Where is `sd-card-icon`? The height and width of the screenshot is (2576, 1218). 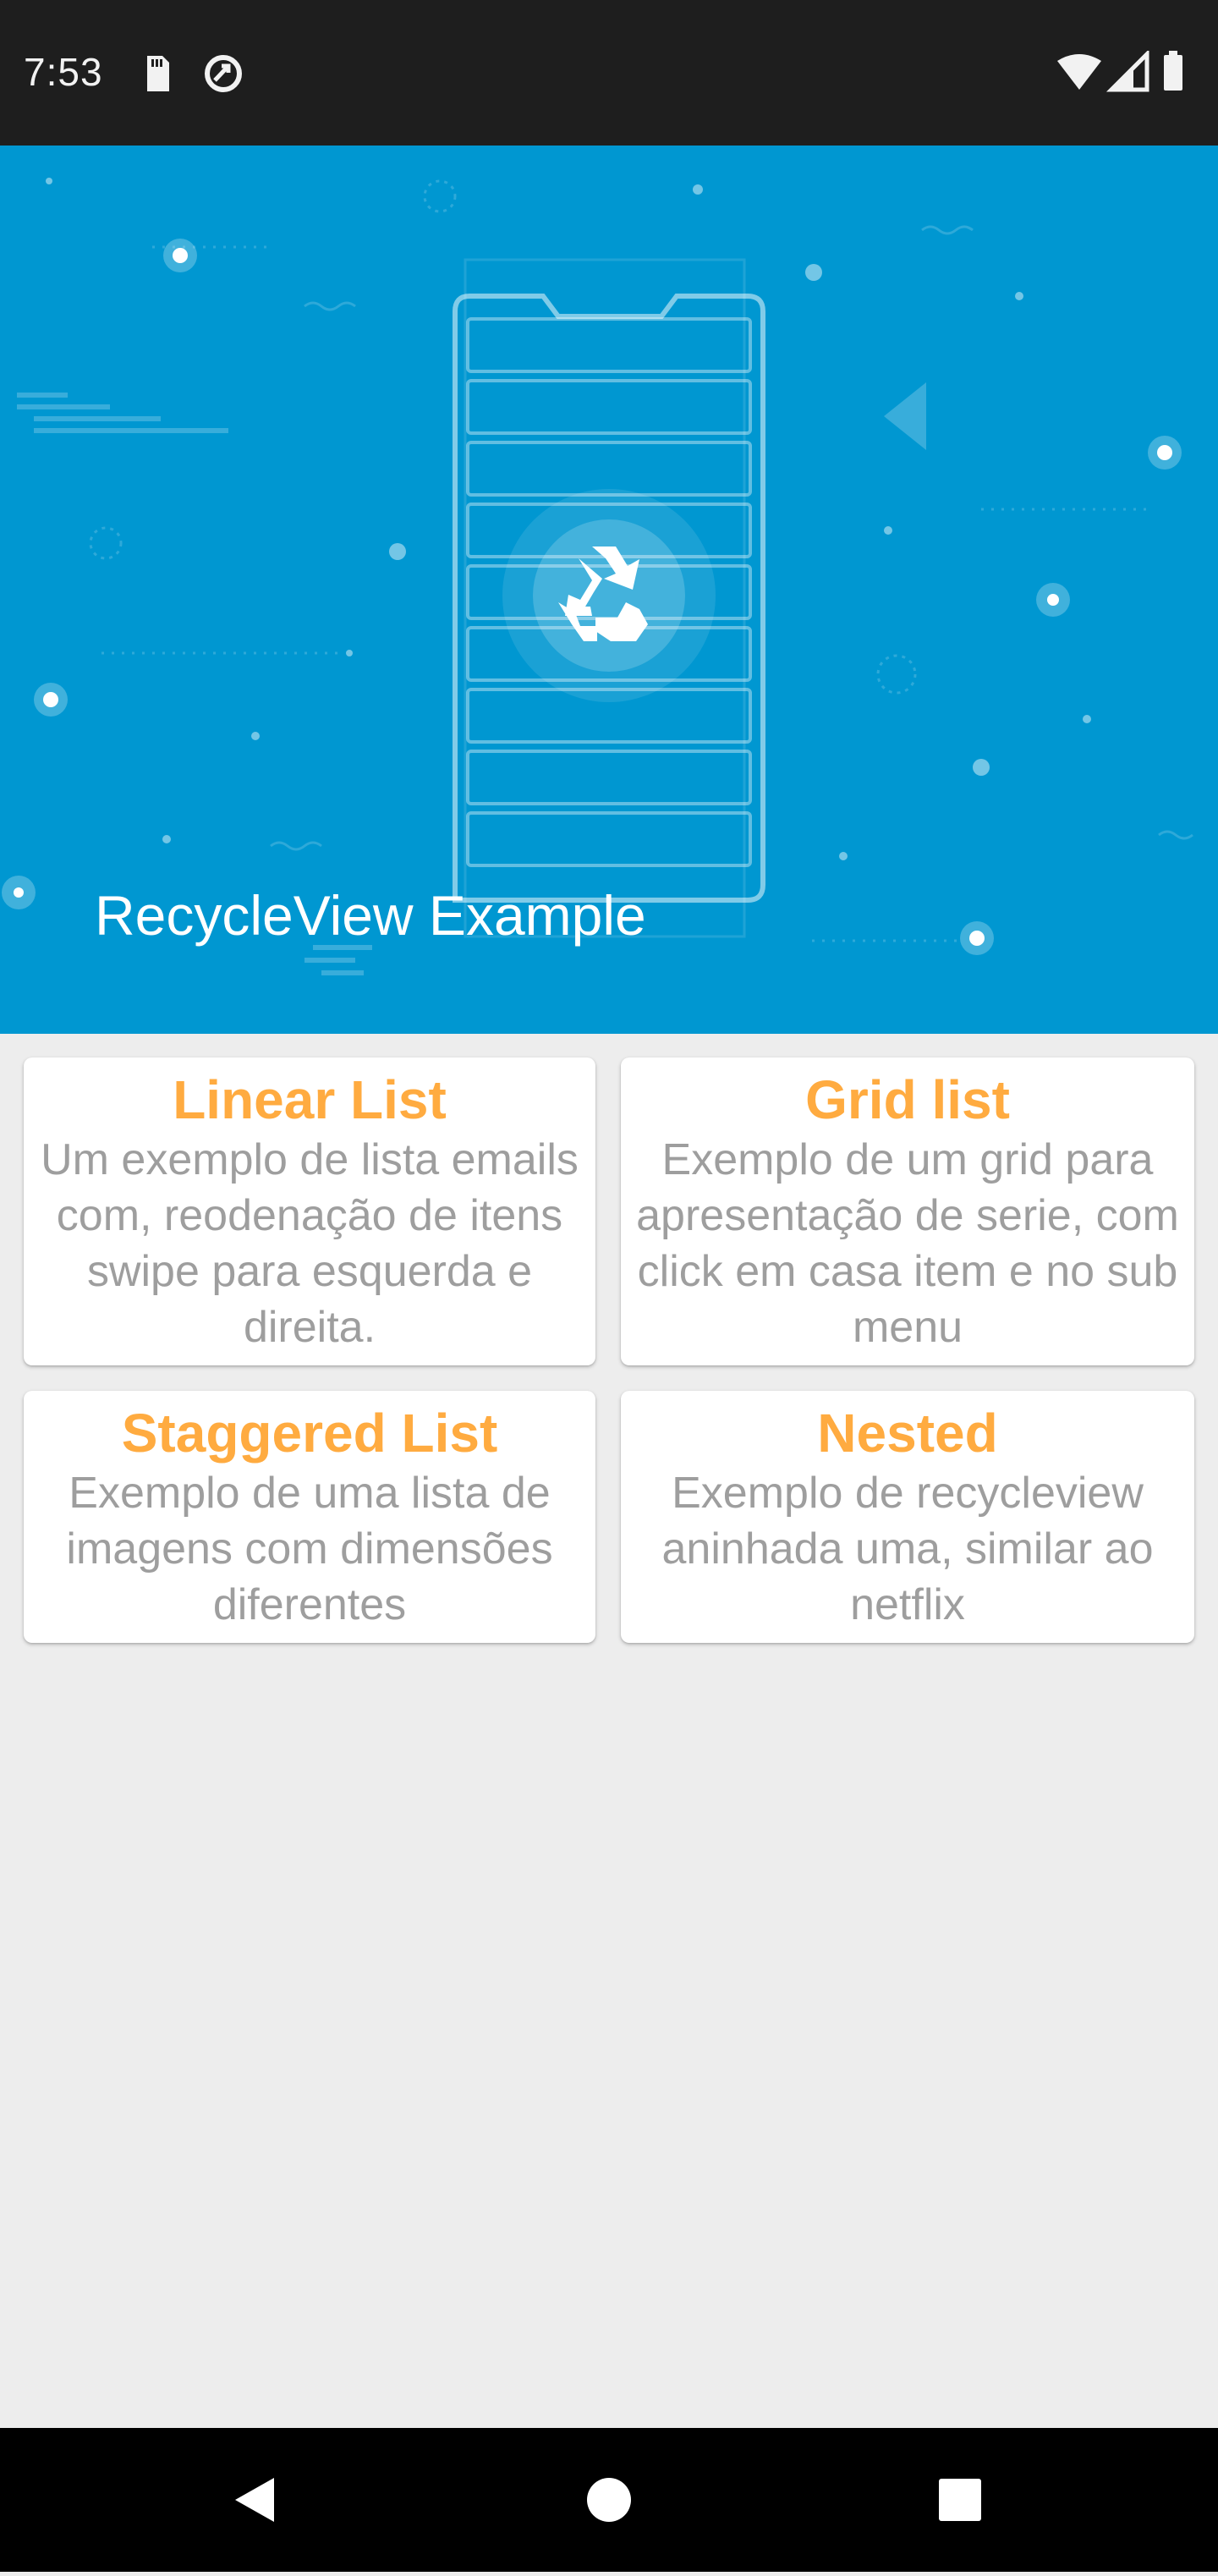
sd-card-icon is located at coordinates (158, 73).